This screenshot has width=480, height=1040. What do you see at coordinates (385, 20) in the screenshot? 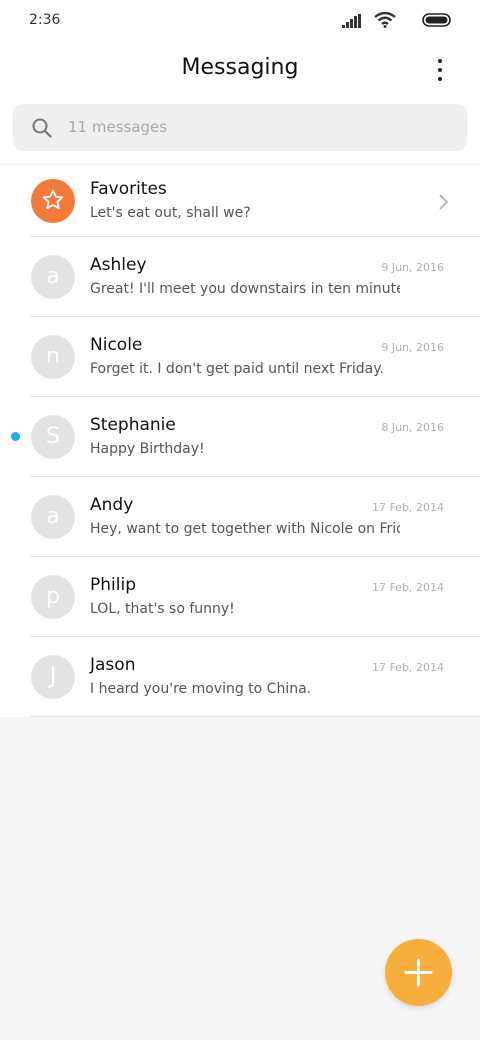
I see `wifi-icon` at bounding box center [385, 20].